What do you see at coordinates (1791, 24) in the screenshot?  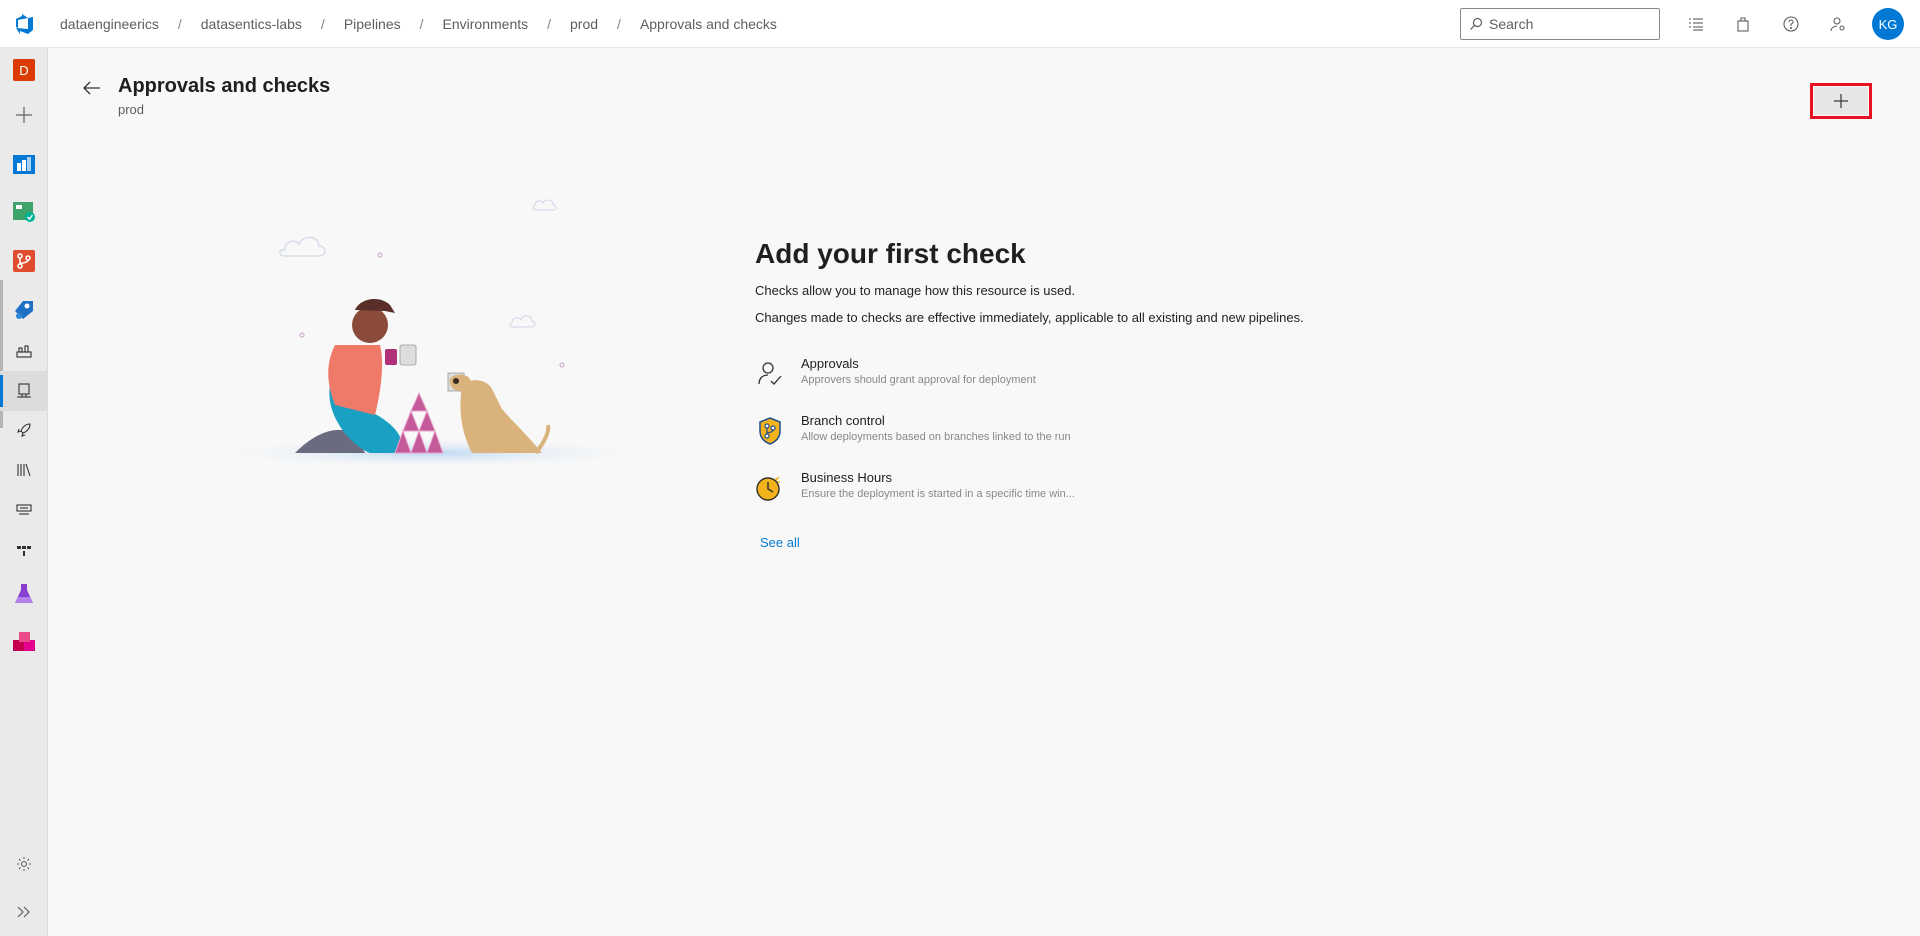 I see `help-icon` at bounding box center [1791, 24].